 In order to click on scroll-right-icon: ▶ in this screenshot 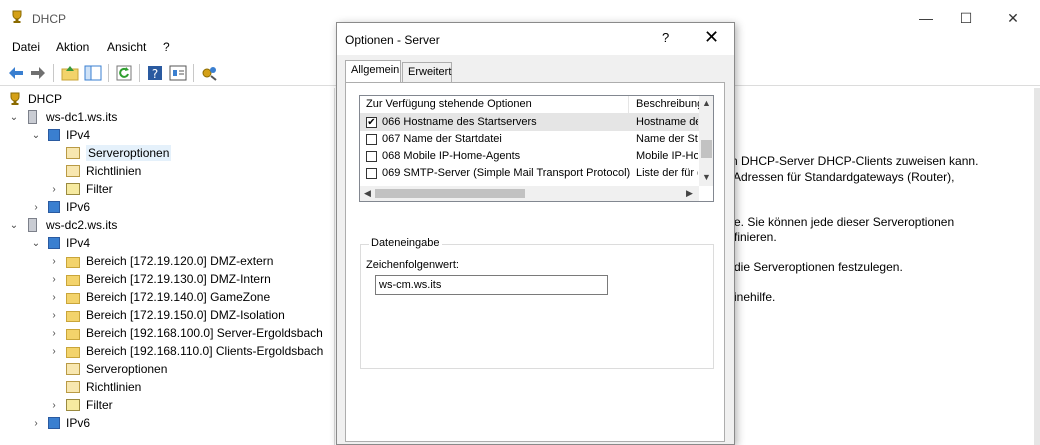, I will do `click(689, 193)`.